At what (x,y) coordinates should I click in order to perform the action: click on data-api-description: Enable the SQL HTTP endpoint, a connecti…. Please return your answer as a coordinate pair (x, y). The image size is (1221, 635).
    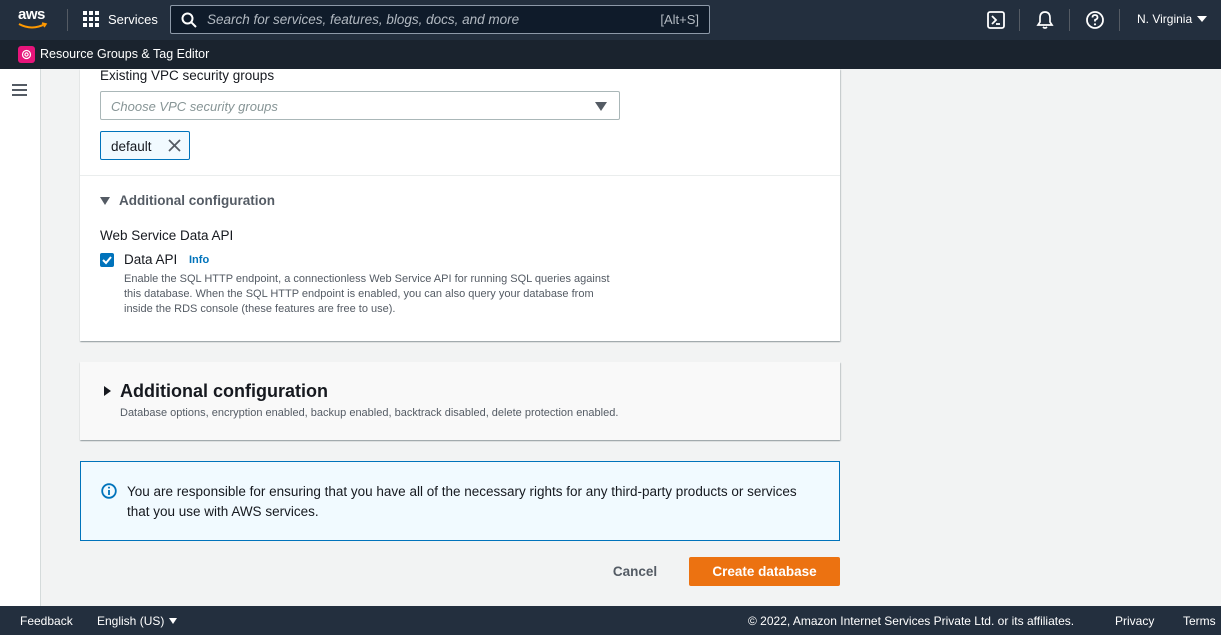
    Looking at the image, I should click on (367, 294).